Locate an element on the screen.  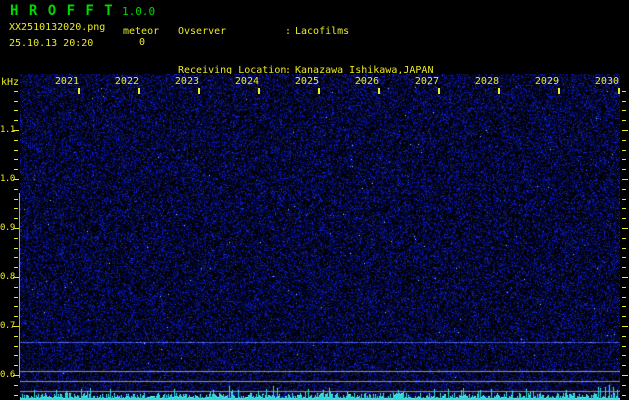
freq-axis-label: 0.8 is located at coordinates (7, 277).